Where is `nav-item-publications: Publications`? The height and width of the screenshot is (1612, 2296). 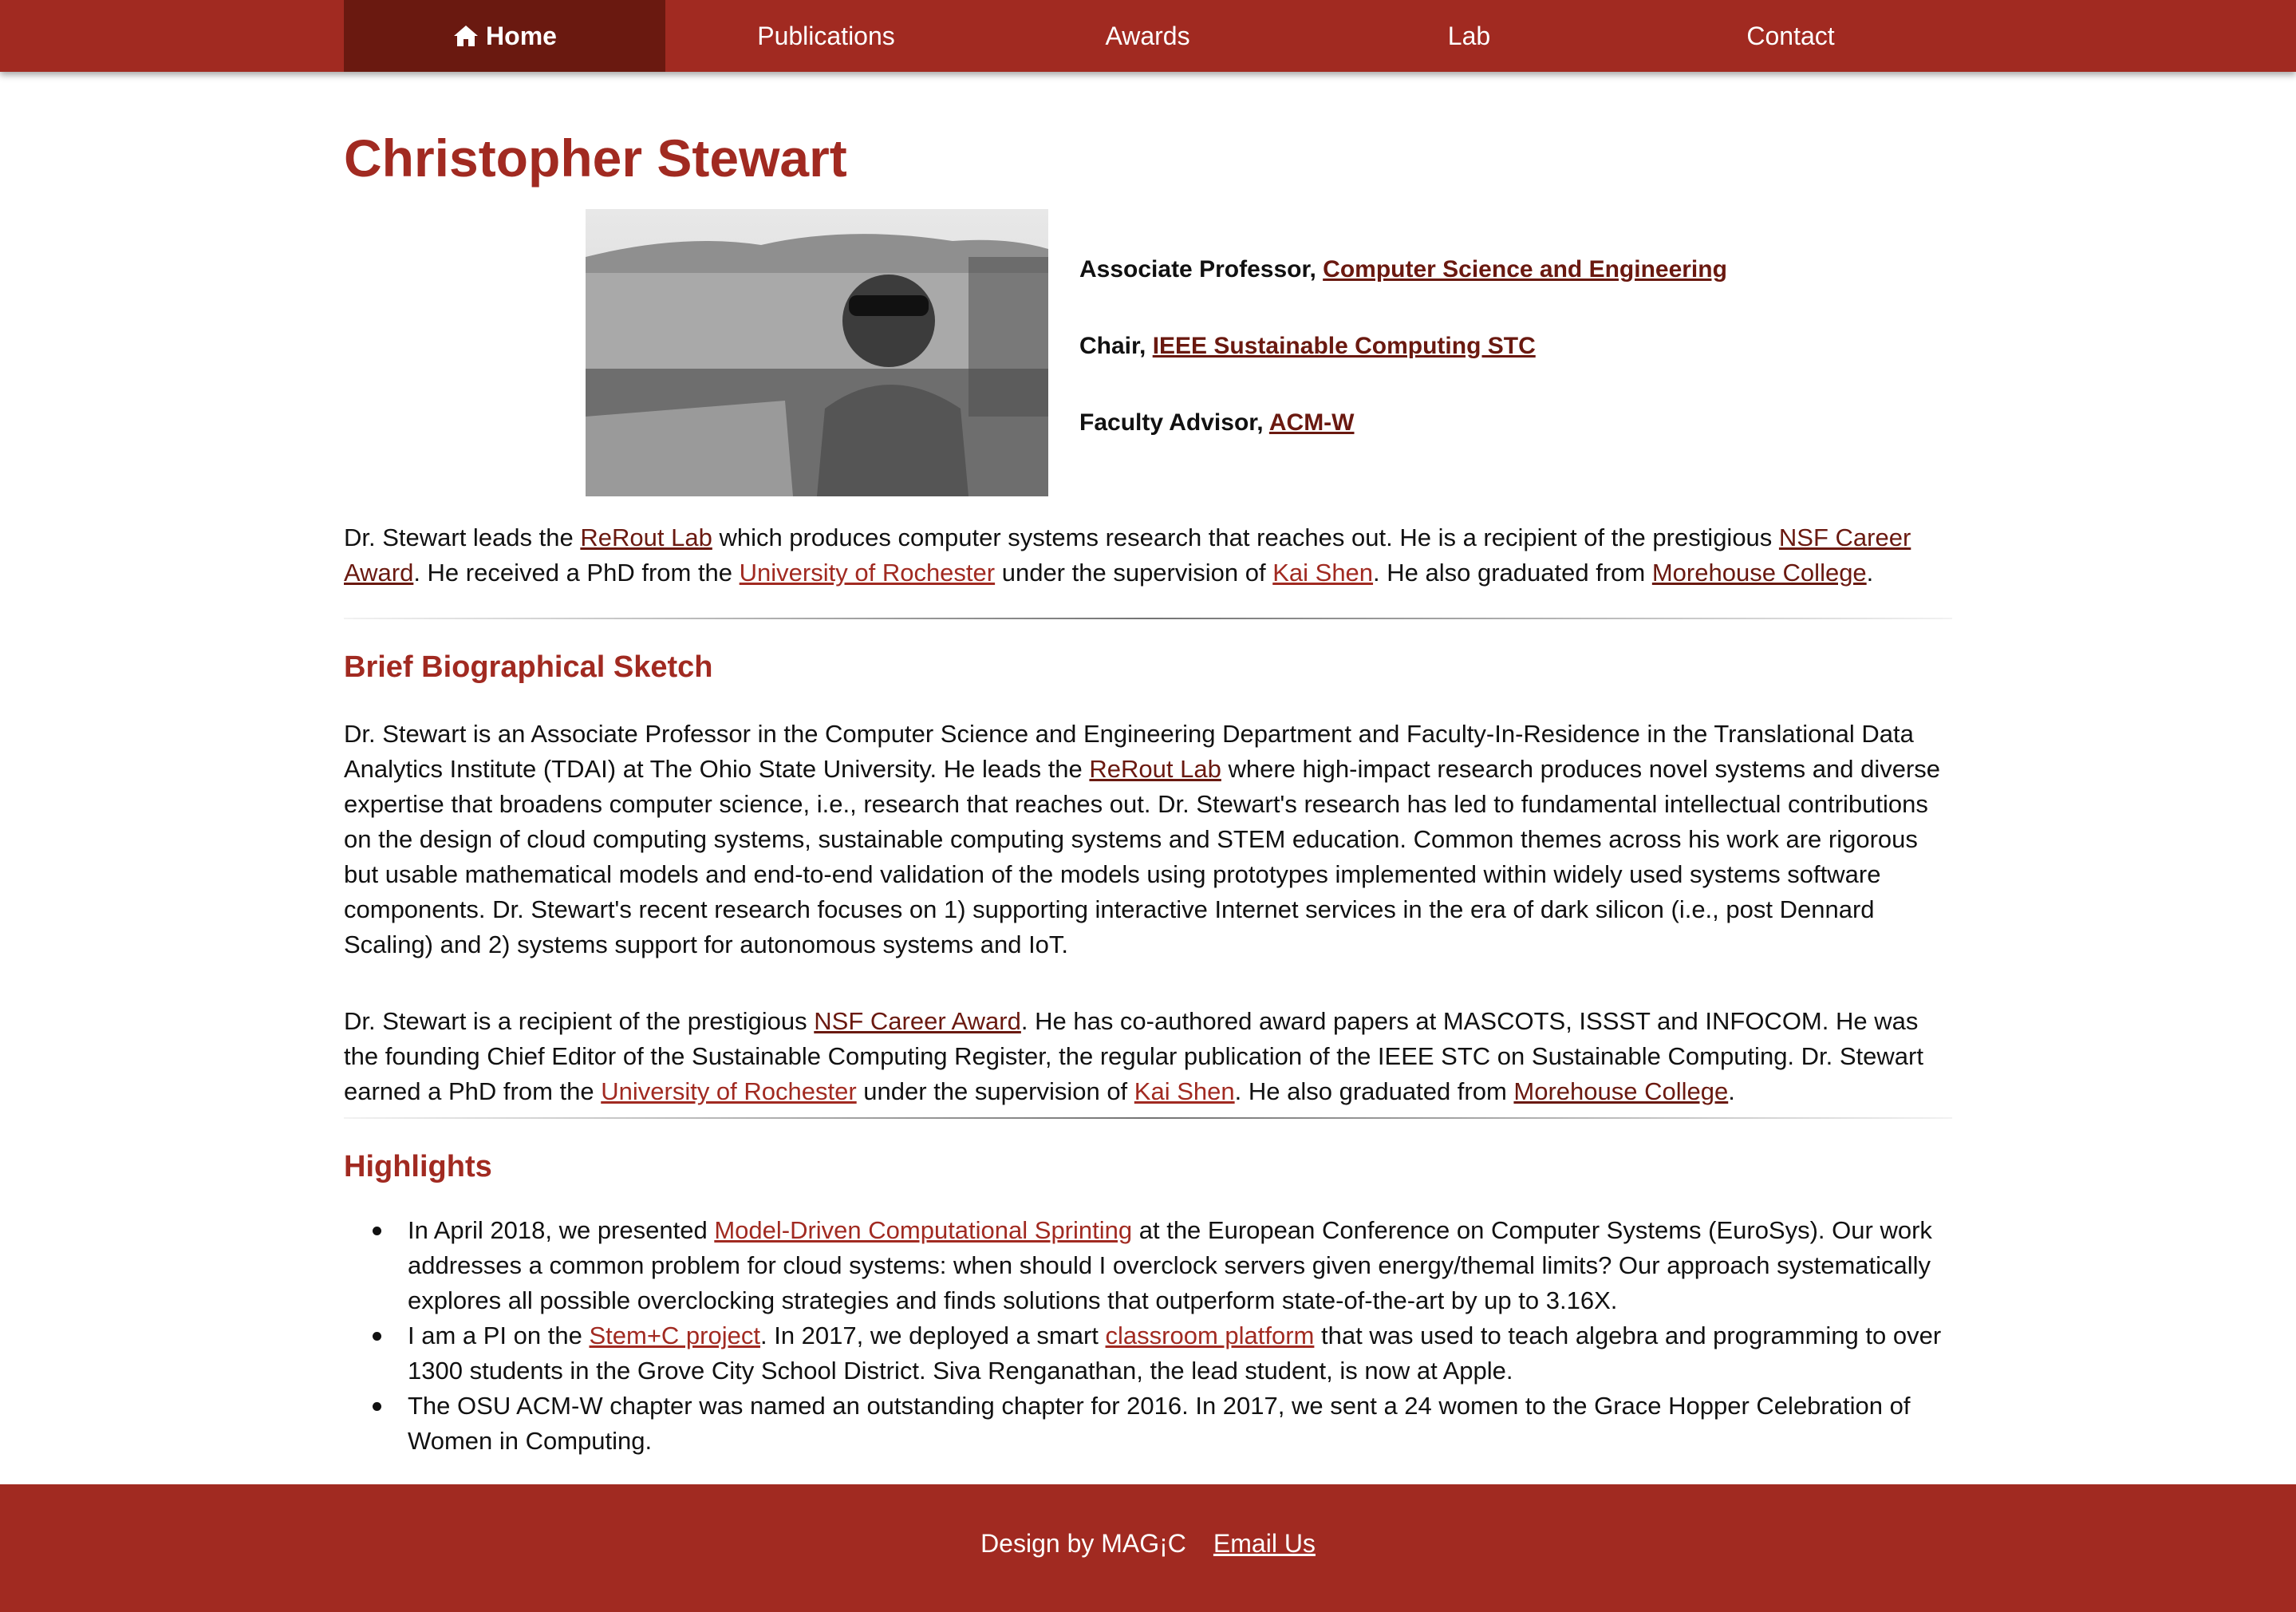
nav-item-publications: Publications is located at coordinates (826, 36).